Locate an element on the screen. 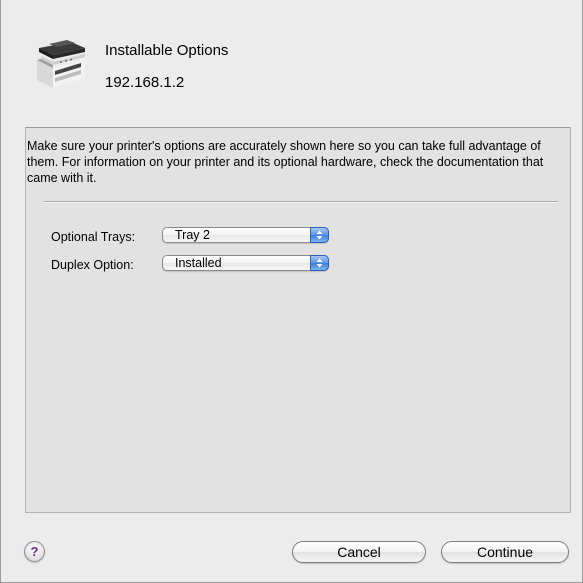  optional-trays-label: Optional Trays: is located at coordinates (93, 237).